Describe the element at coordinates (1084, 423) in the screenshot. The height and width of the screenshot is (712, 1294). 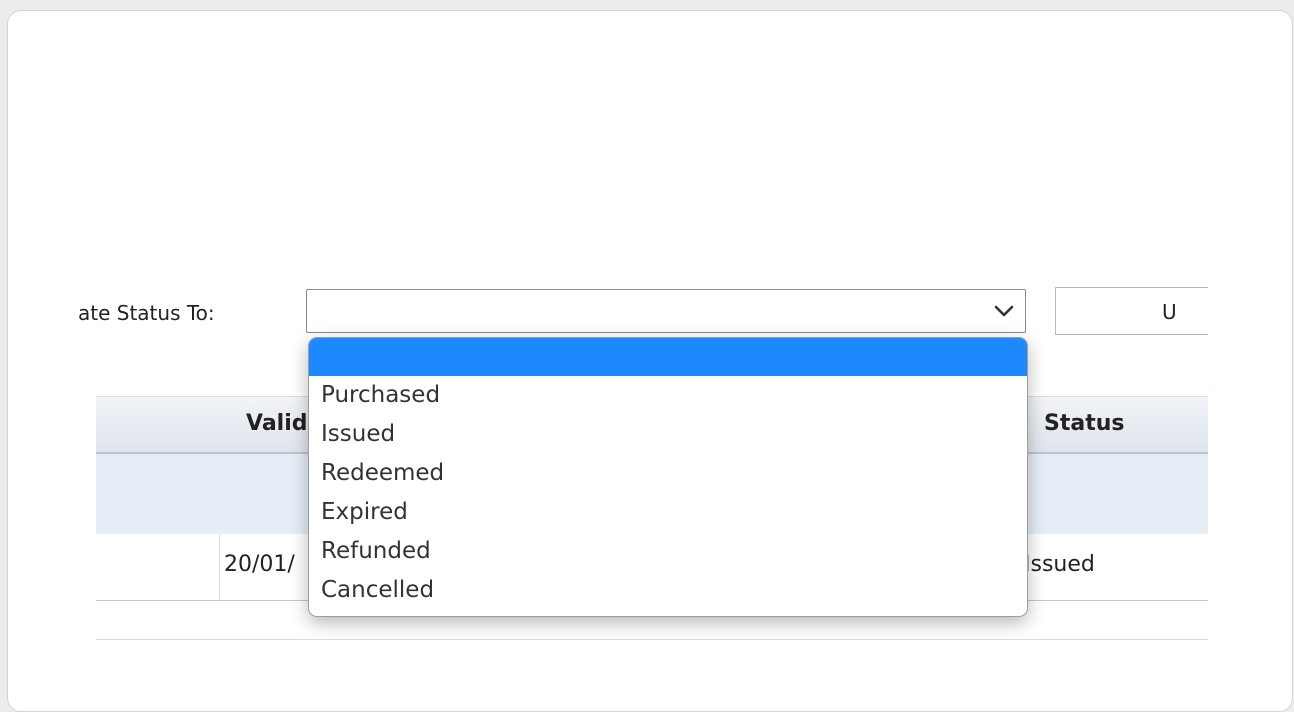
I see `column-header-status: Status` at that location.